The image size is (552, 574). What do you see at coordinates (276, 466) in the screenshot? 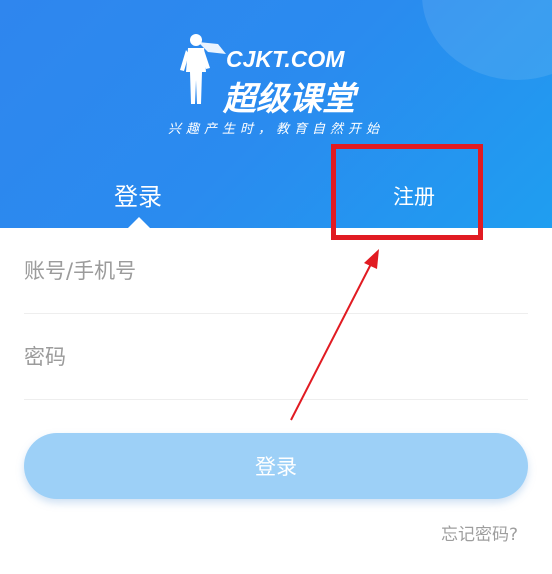
I see `login-button: 登录` at bounding box center [276, 466].